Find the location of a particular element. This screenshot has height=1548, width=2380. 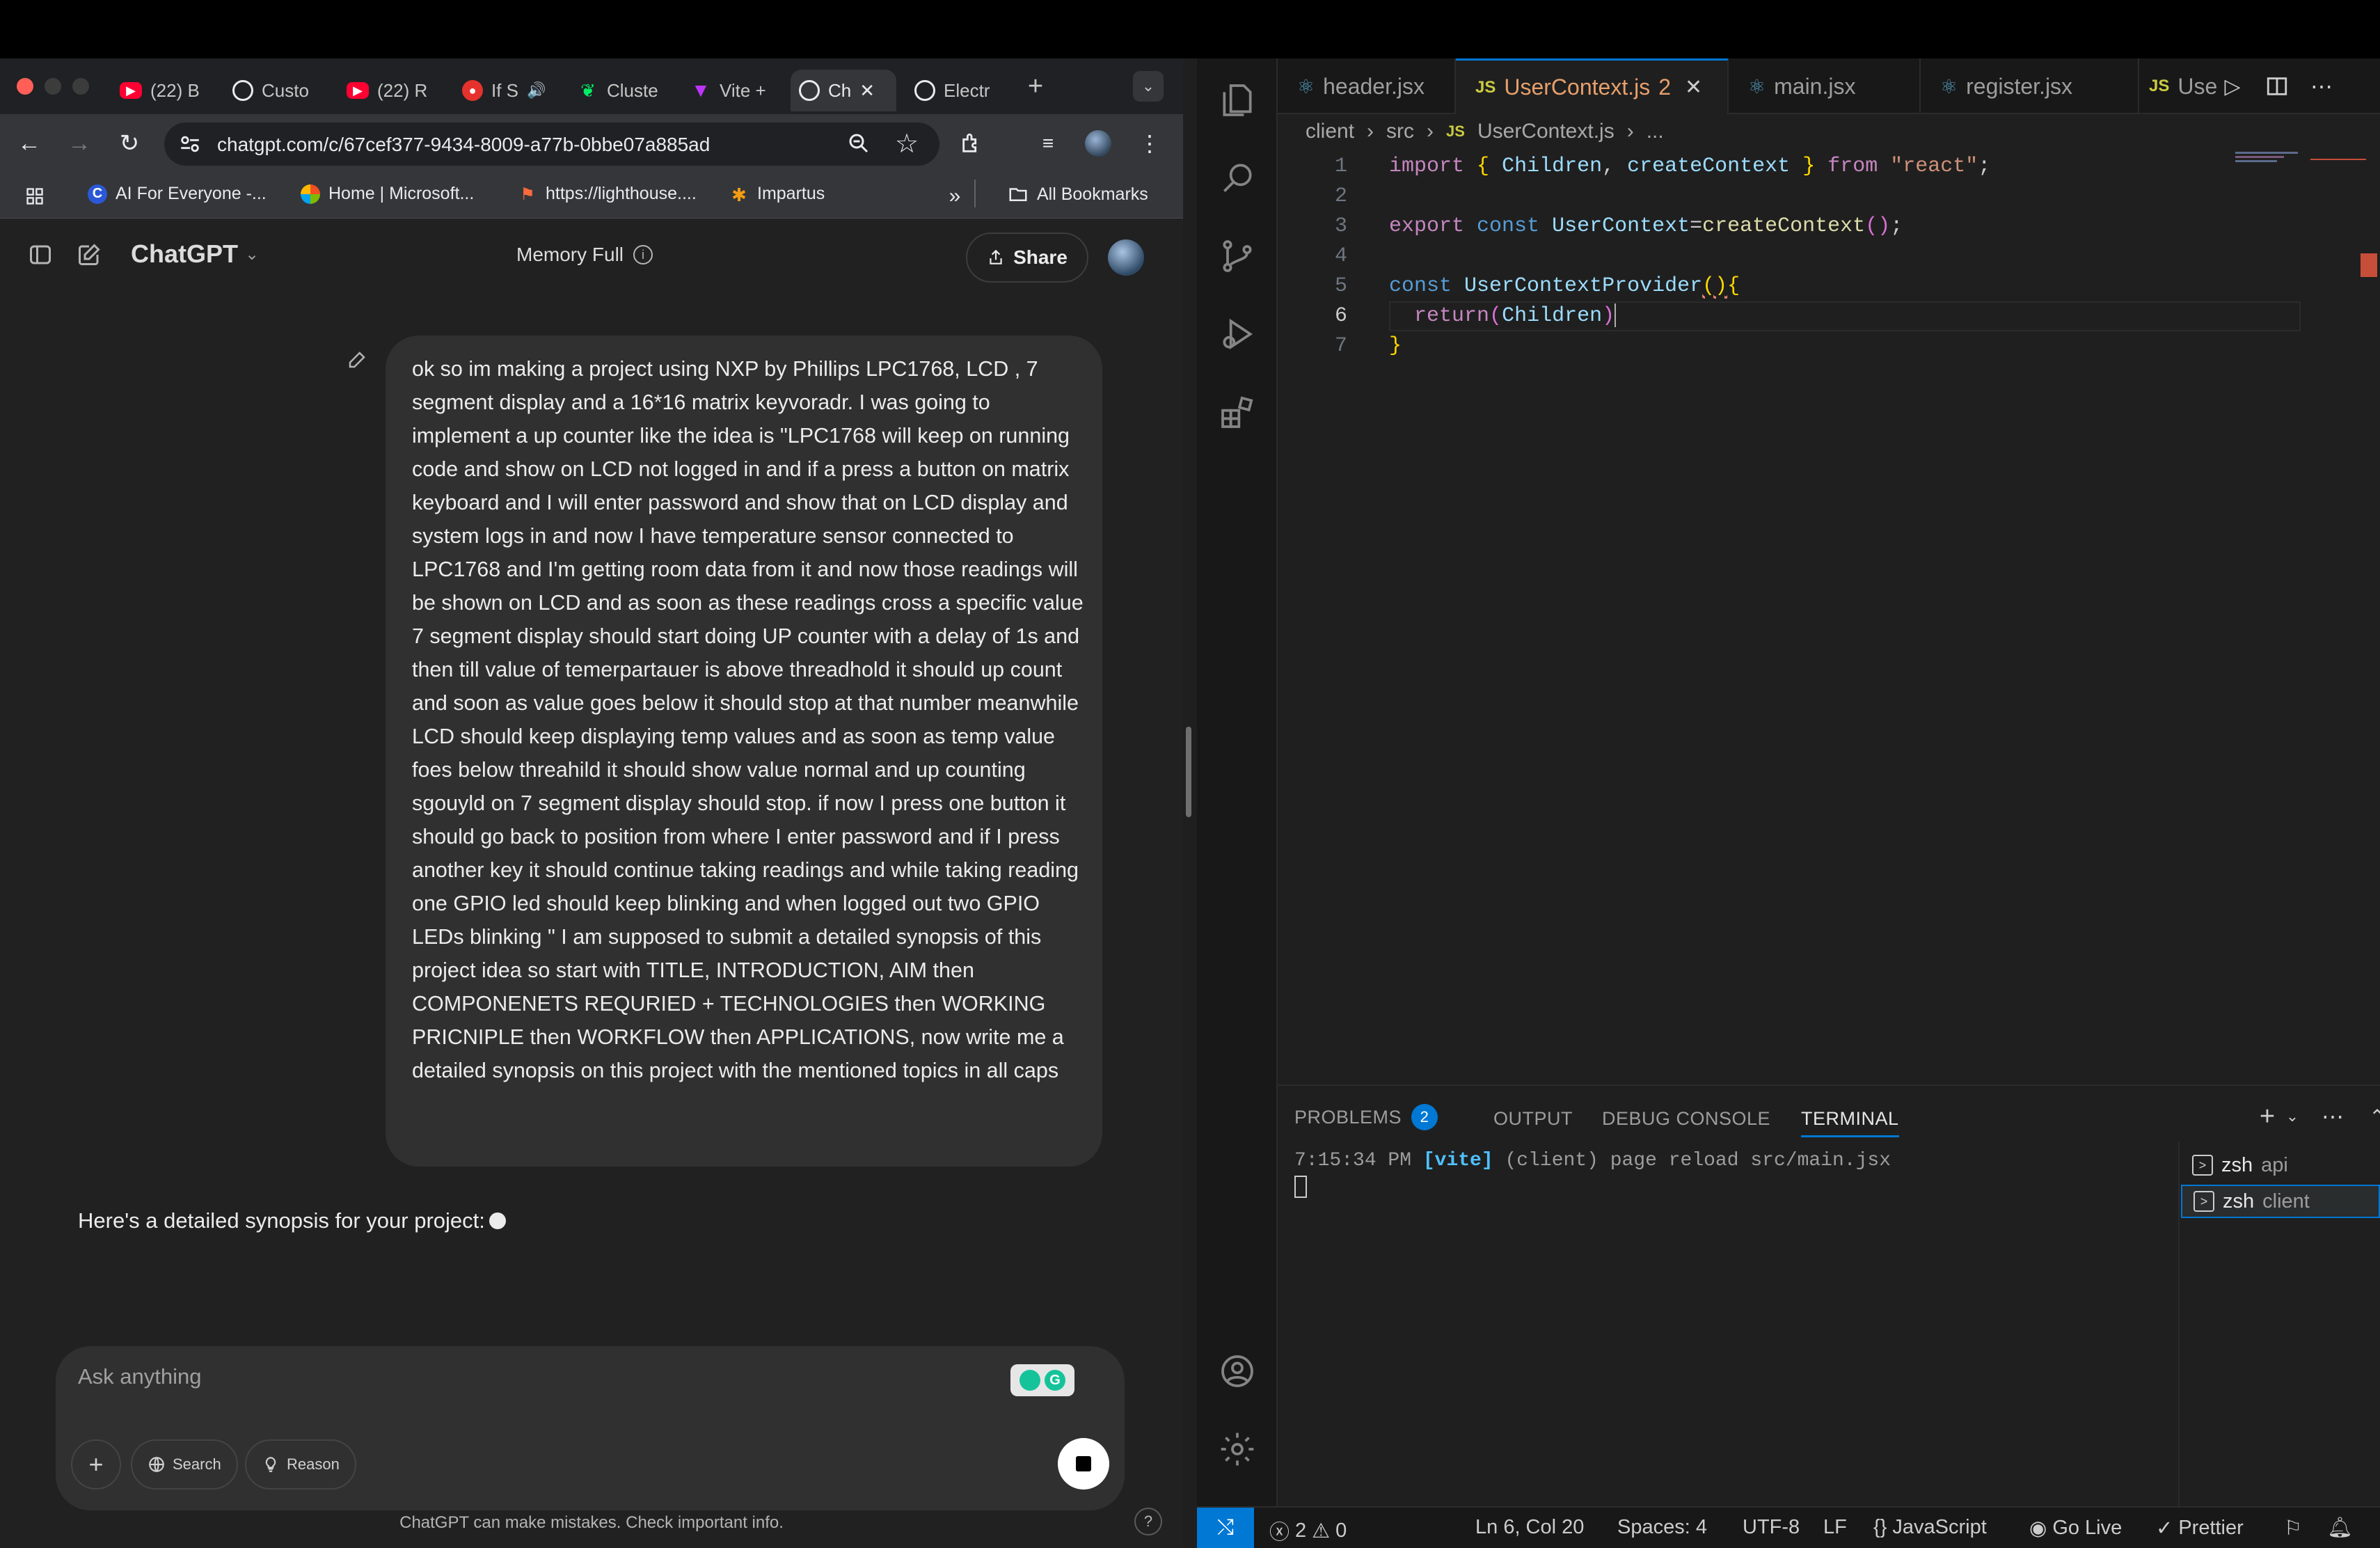

sidebar-toggle-icon is located at coordinates (40, 254).